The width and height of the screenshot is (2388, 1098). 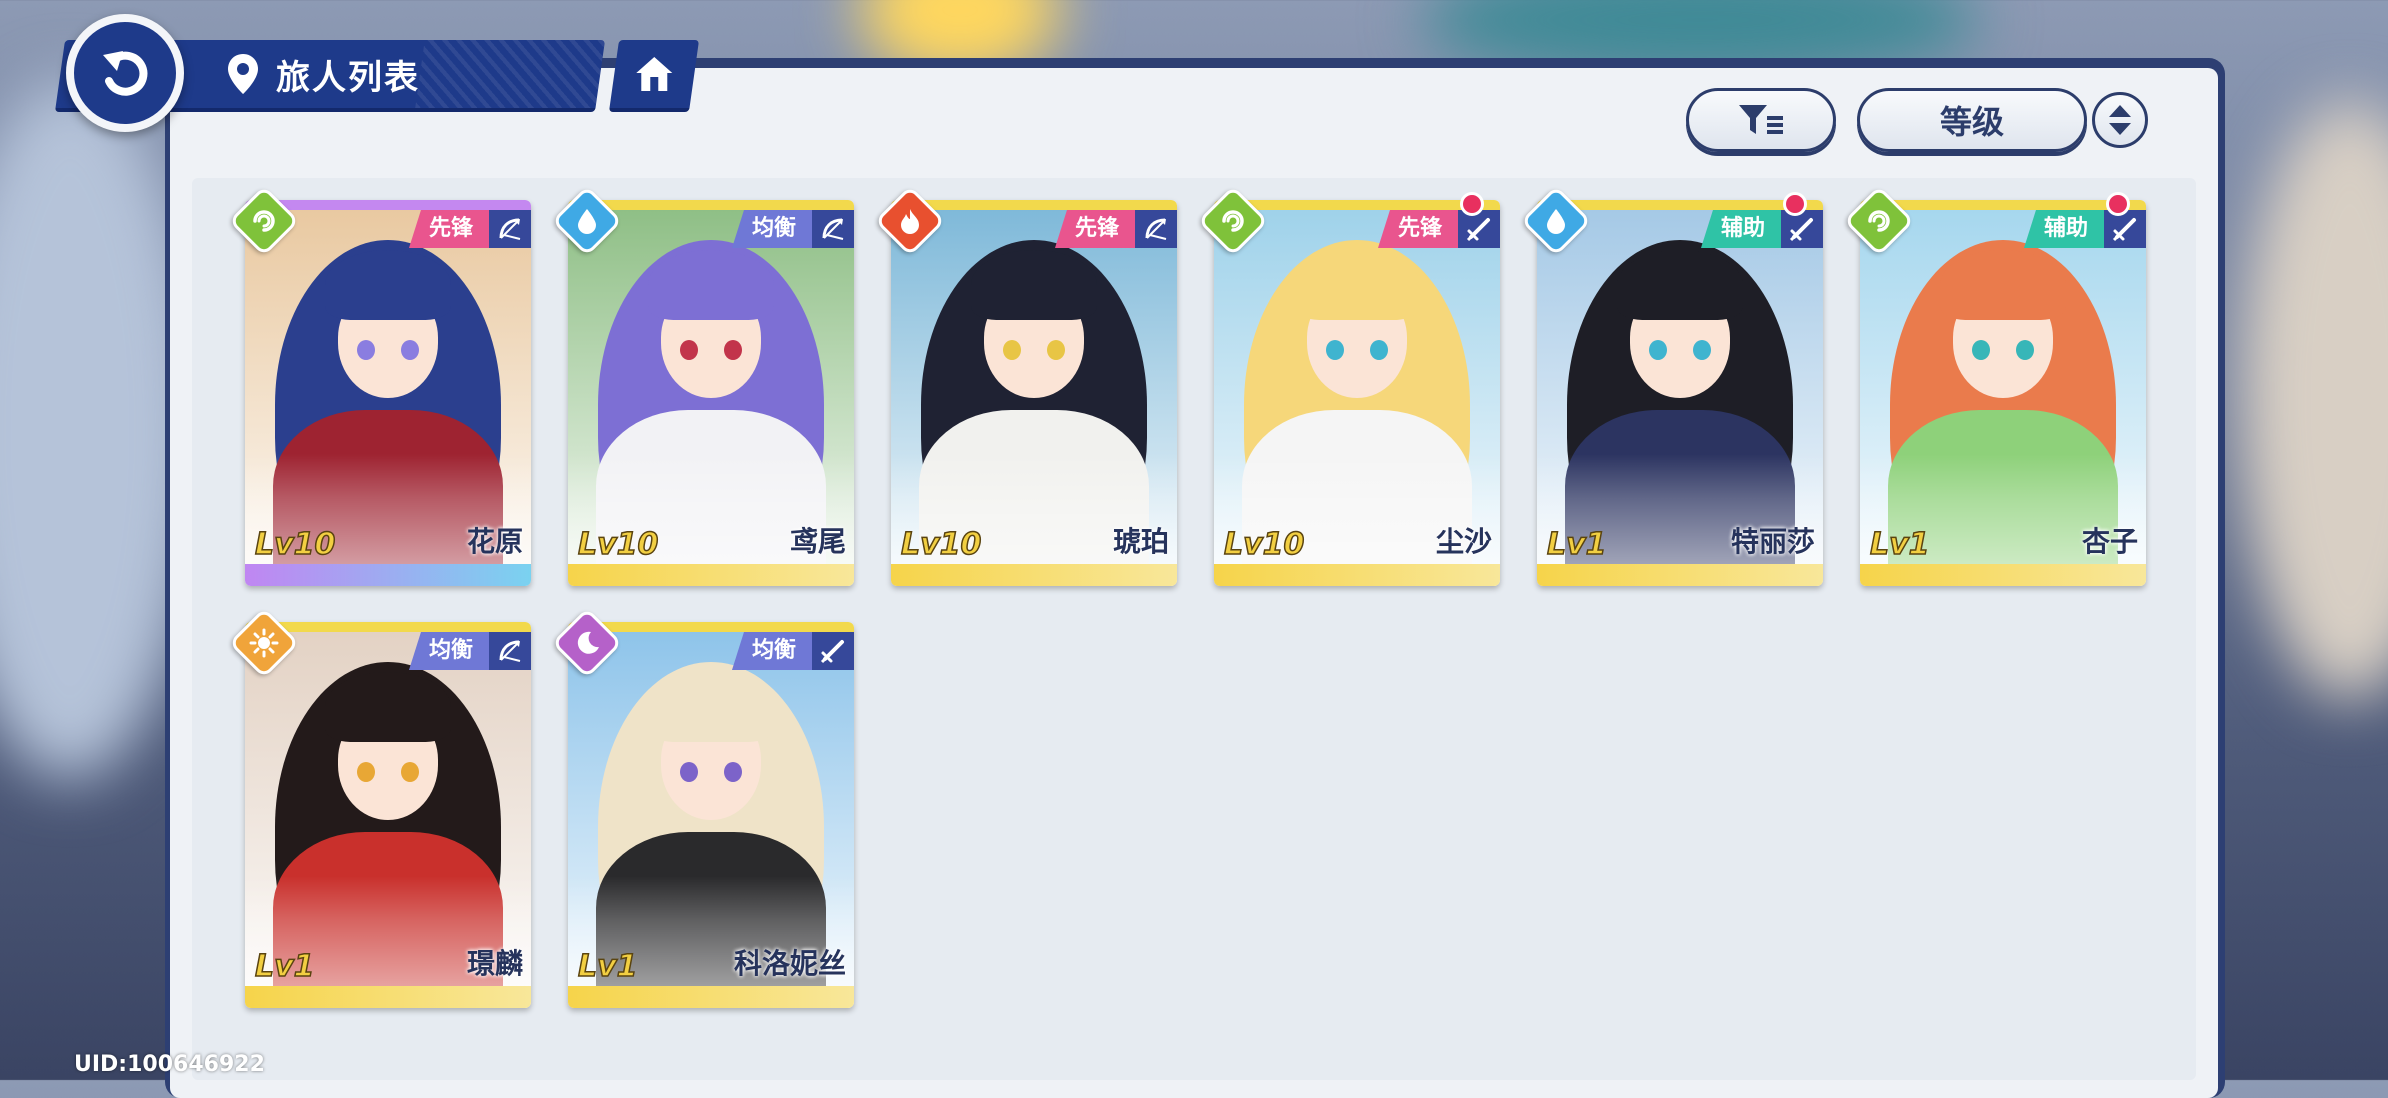 I want to click on background-window, so click(x=2314, y=400).